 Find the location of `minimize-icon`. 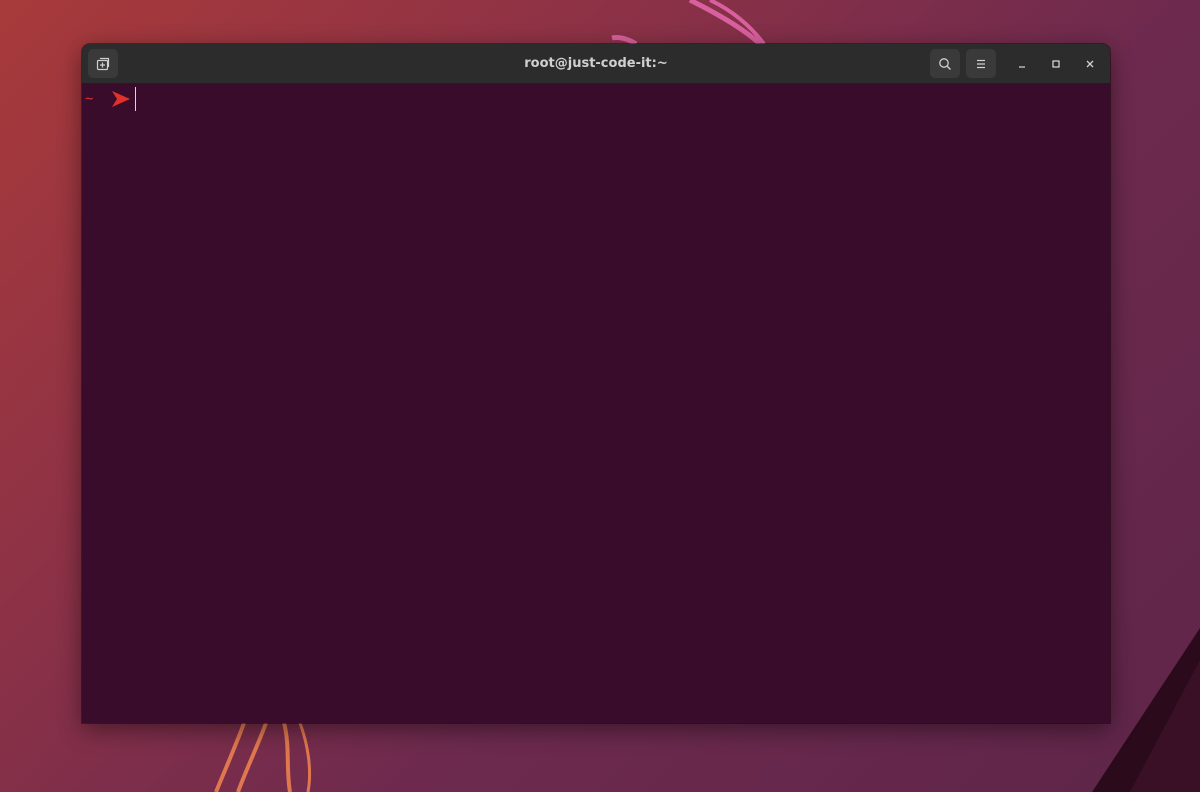

minimize-icon is located at coordinates (1022, 67).